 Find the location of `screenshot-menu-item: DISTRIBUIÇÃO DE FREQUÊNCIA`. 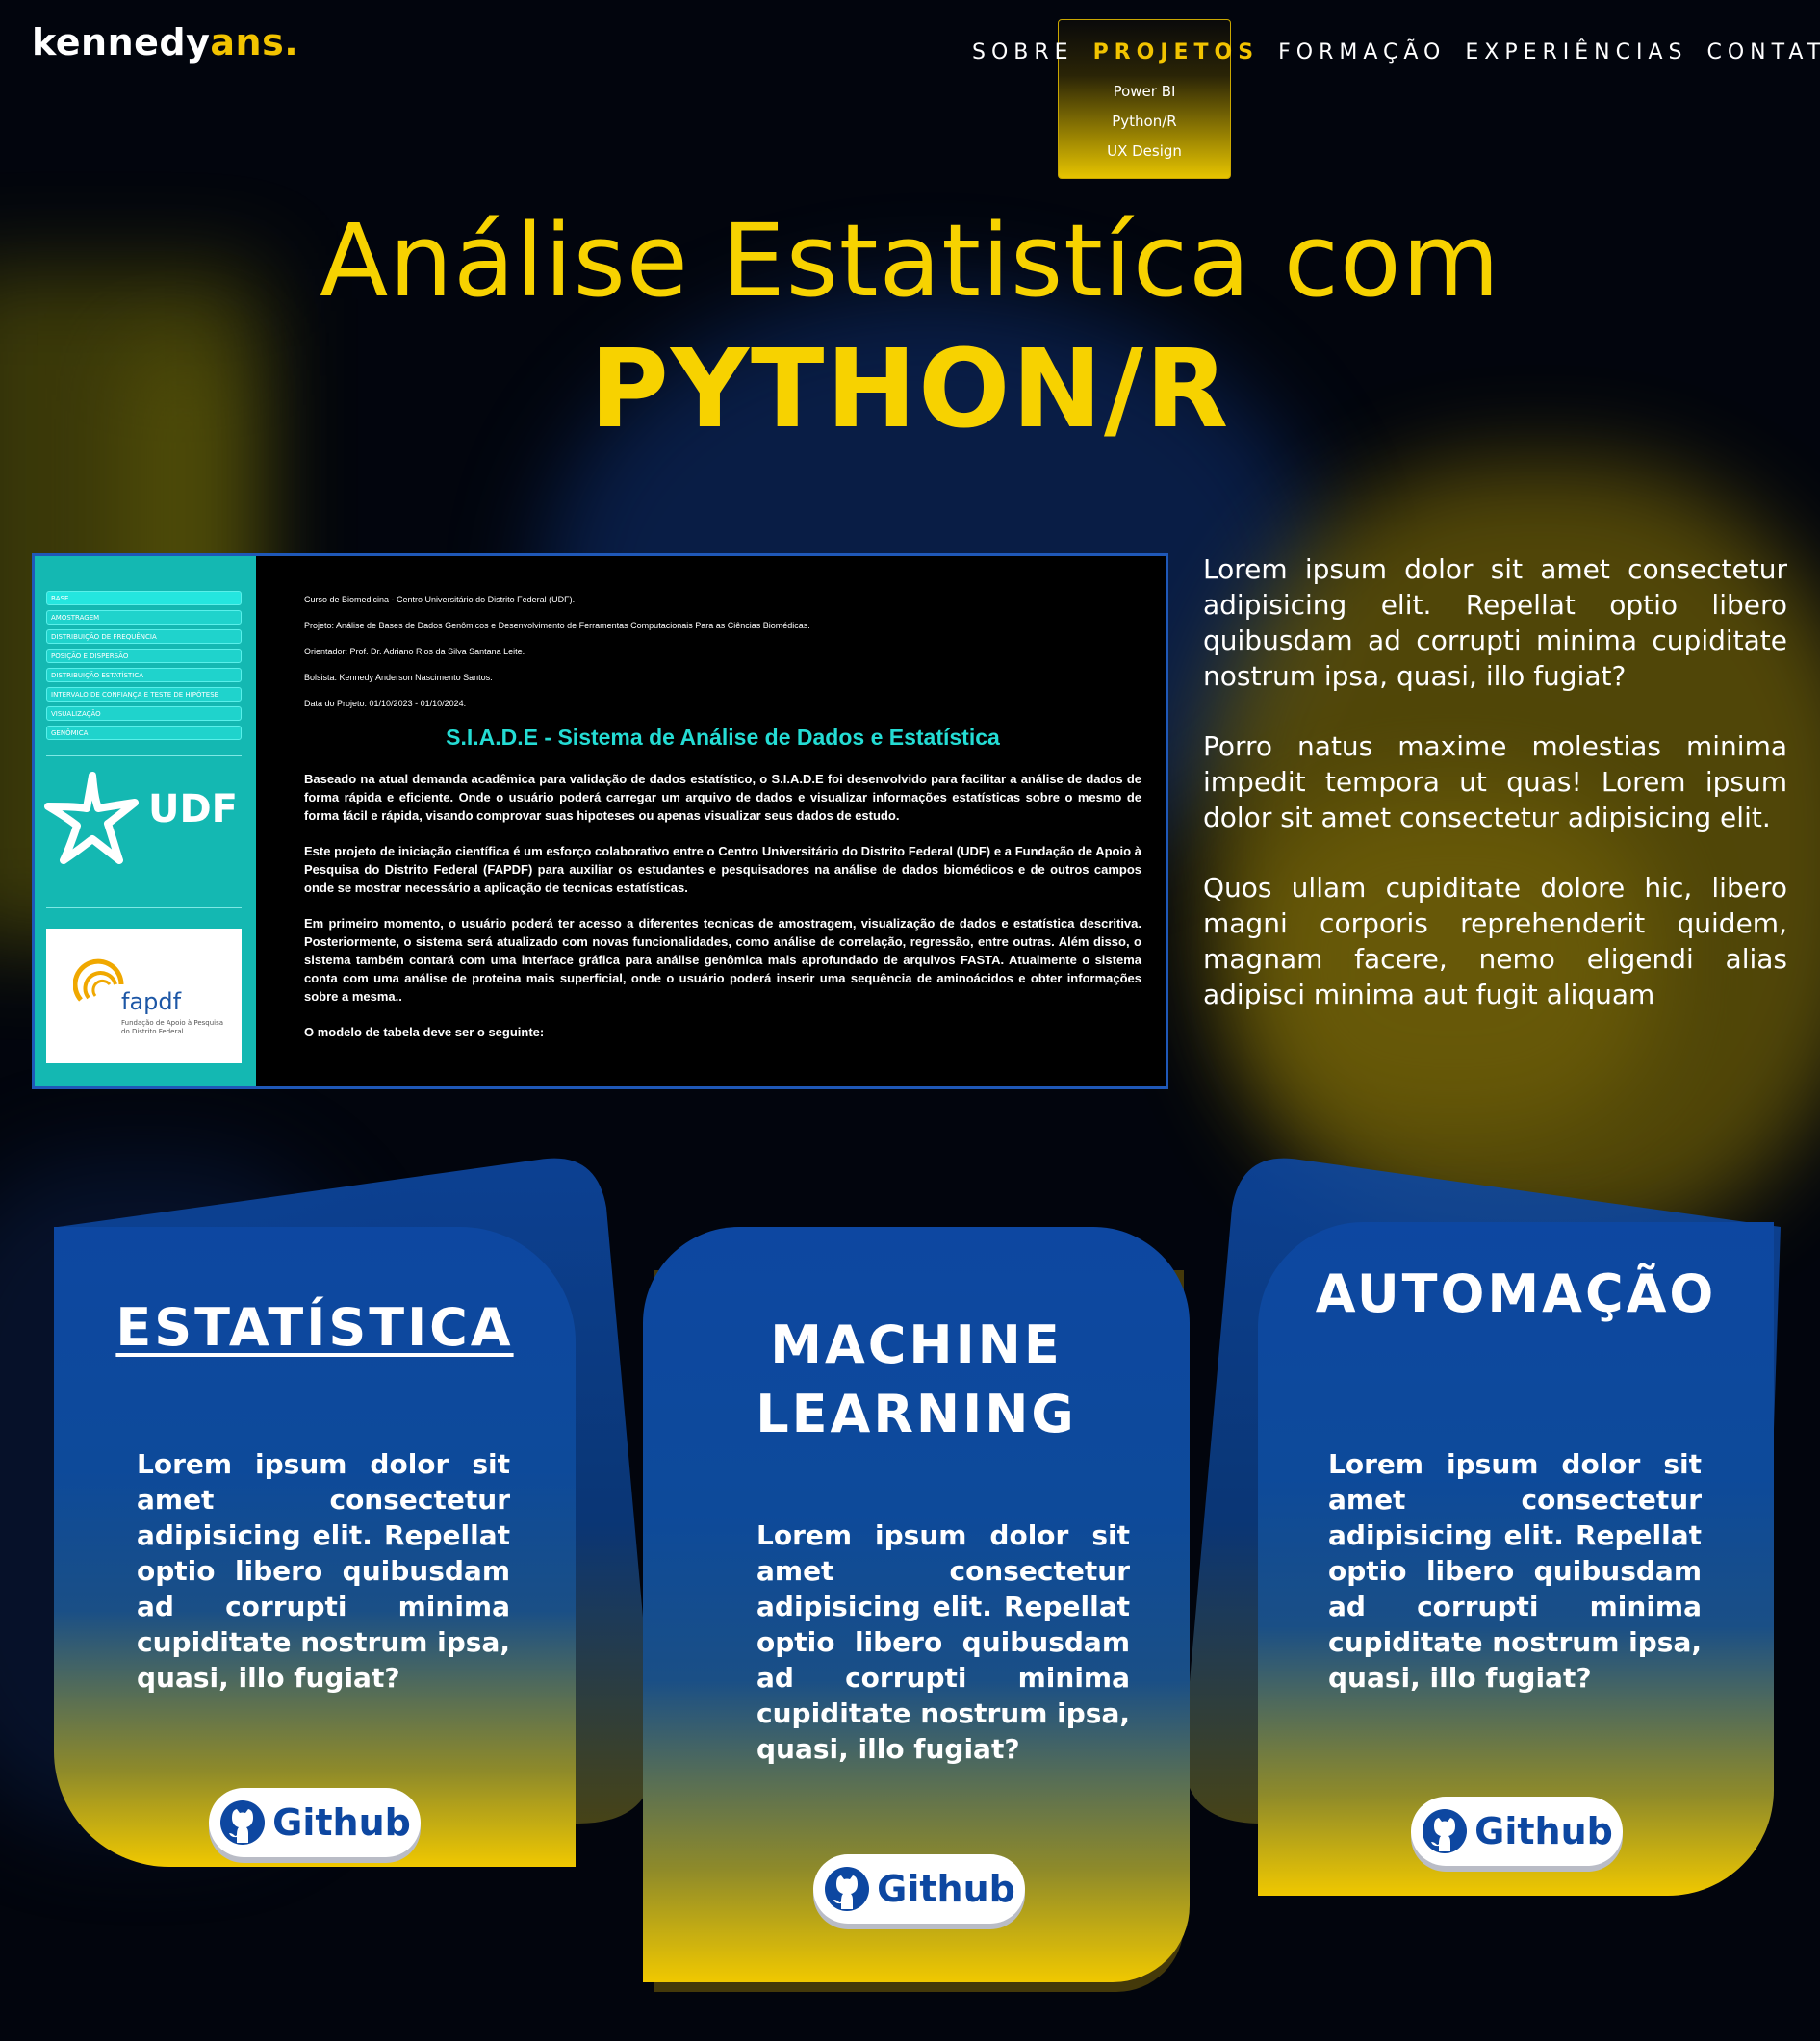

screenshot-menu-item: DISTRIBUIÇÃO DE FREQUÊNCIA is located at coordinates (144, 636).